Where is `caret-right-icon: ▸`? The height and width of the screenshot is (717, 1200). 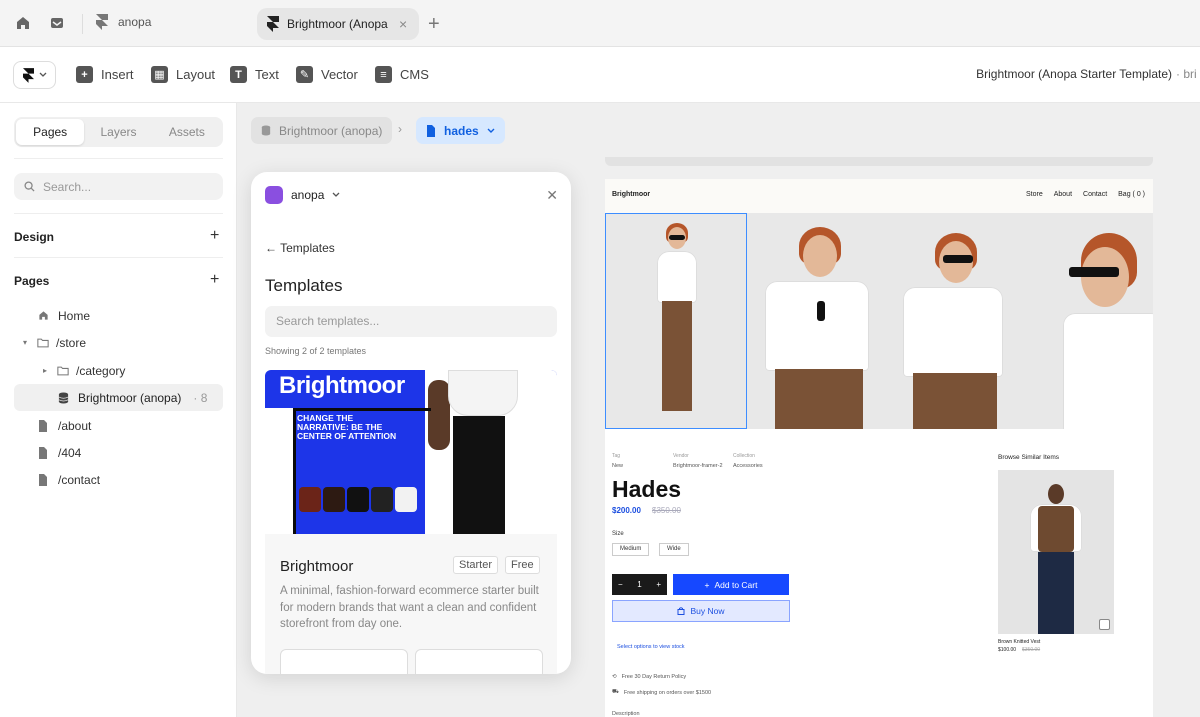
caret-right-icon: ▸ is located at coordinates (45, 370).